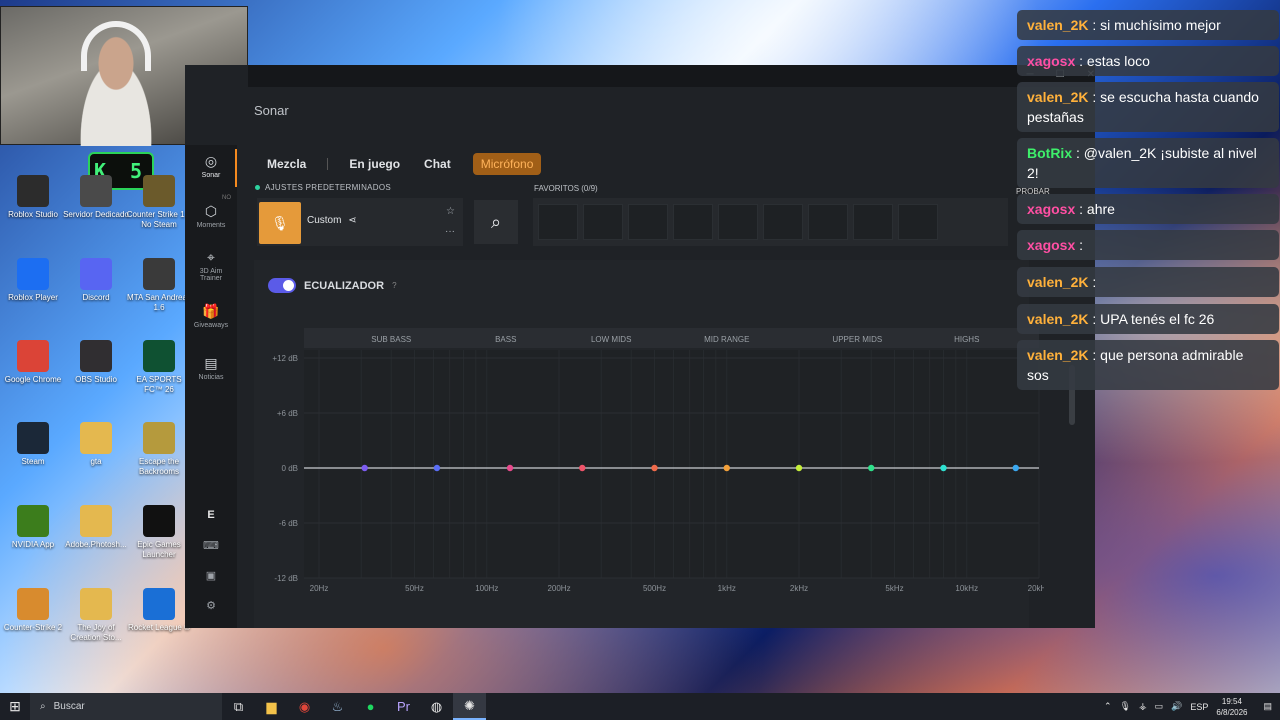 The width and height of the screenshot is (1280, 720). Describe the element at coordinates (96, 362) in the screenshot. I see `desktop-icon: OBS Studio` at that location.